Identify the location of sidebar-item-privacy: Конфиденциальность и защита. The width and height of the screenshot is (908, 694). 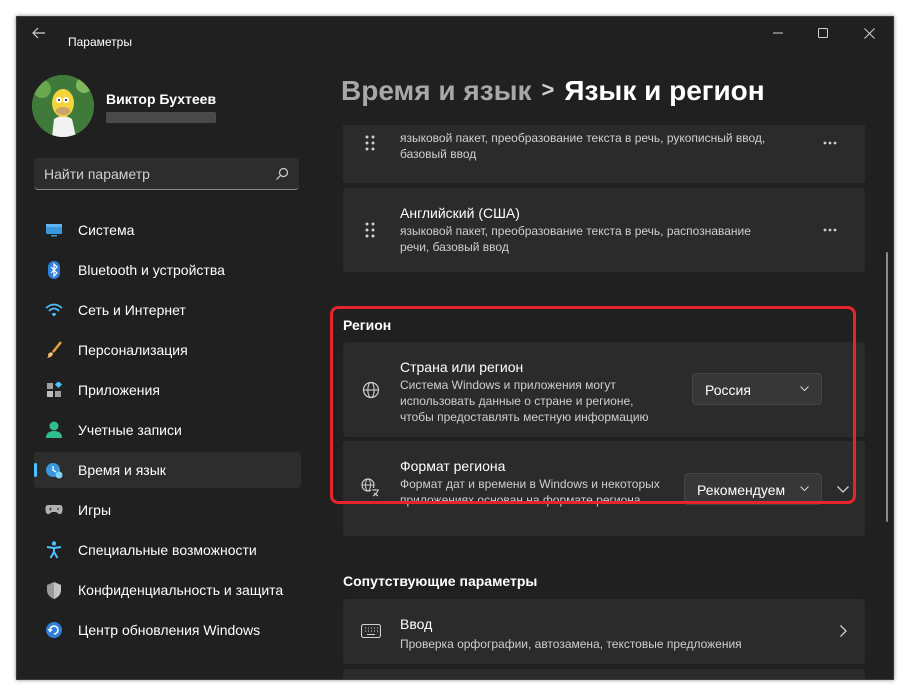
(167, 590).